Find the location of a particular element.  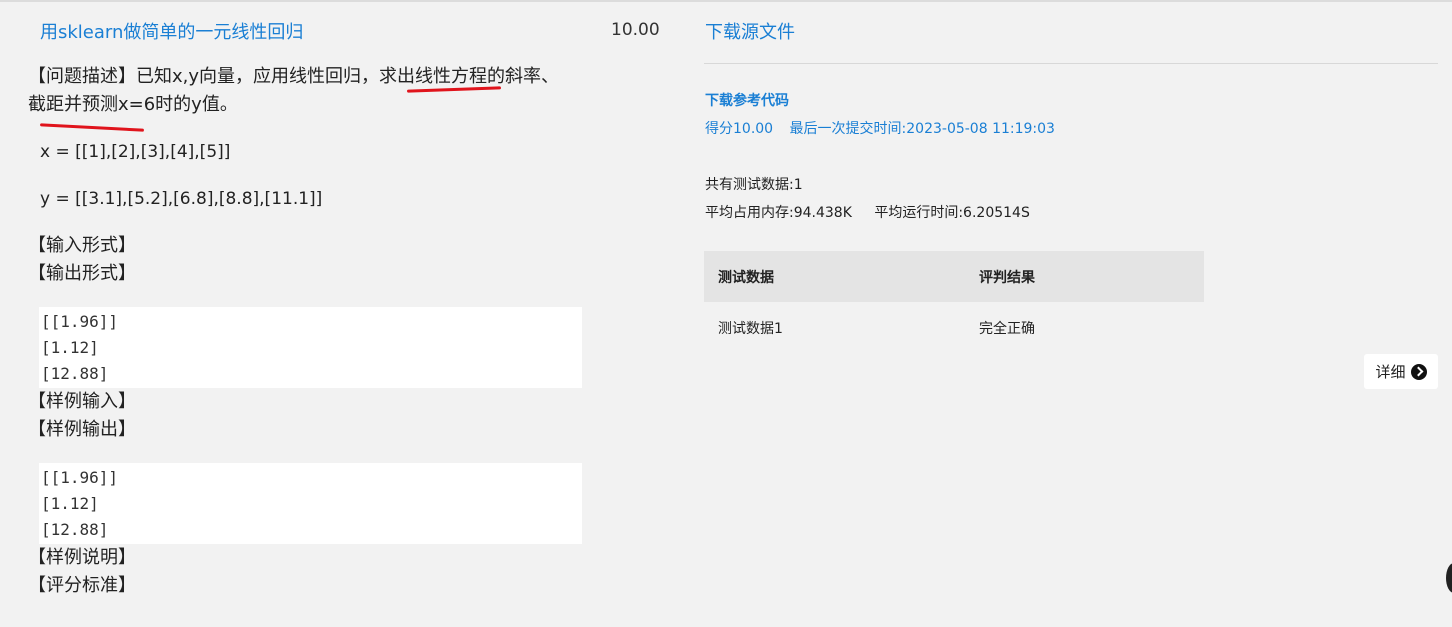

avg-runtime: 平均运行时间:6.20514S is located at coordinates (952, 213).